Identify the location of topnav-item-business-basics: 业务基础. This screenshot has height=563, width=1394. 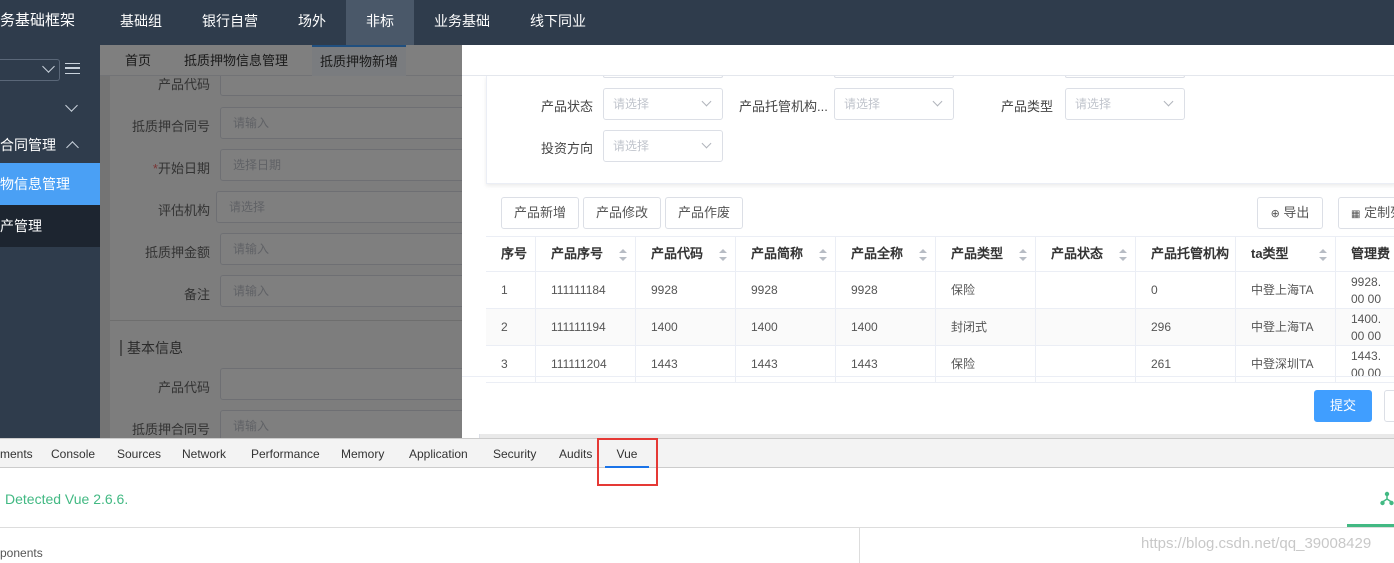
(462, 22).